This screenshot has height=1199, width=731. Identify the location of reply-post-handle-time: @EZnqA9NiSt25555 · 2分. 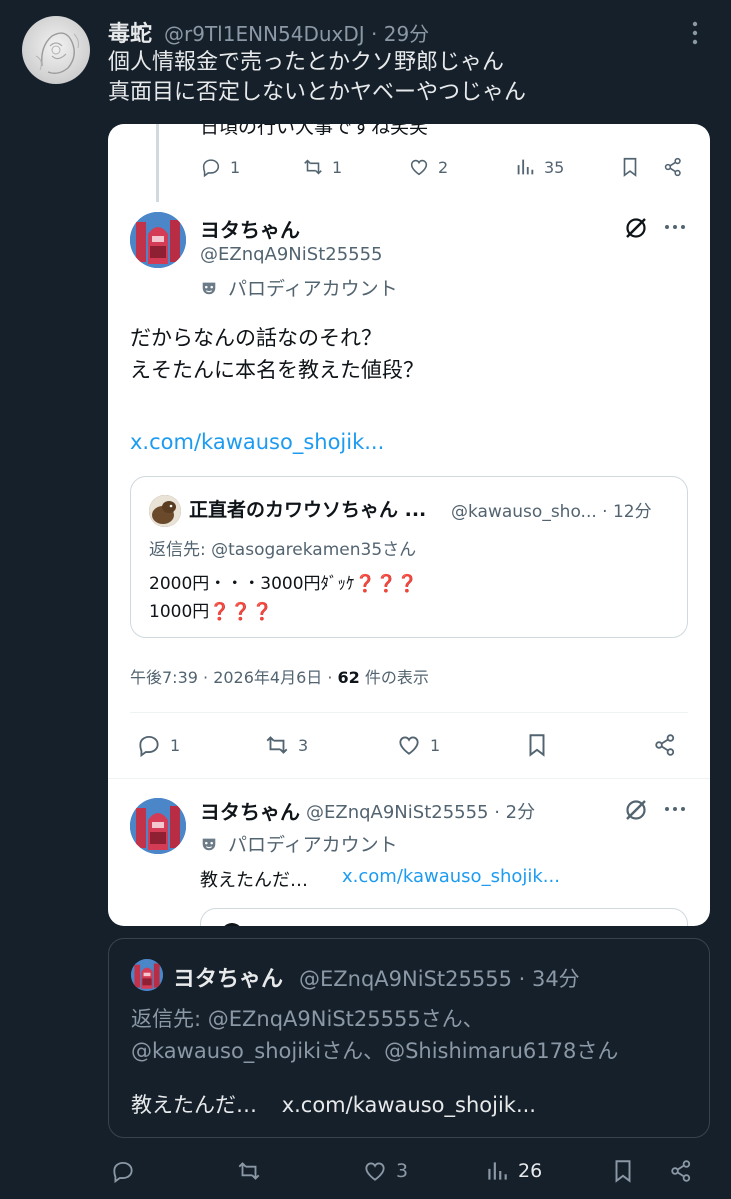
(420, 811).